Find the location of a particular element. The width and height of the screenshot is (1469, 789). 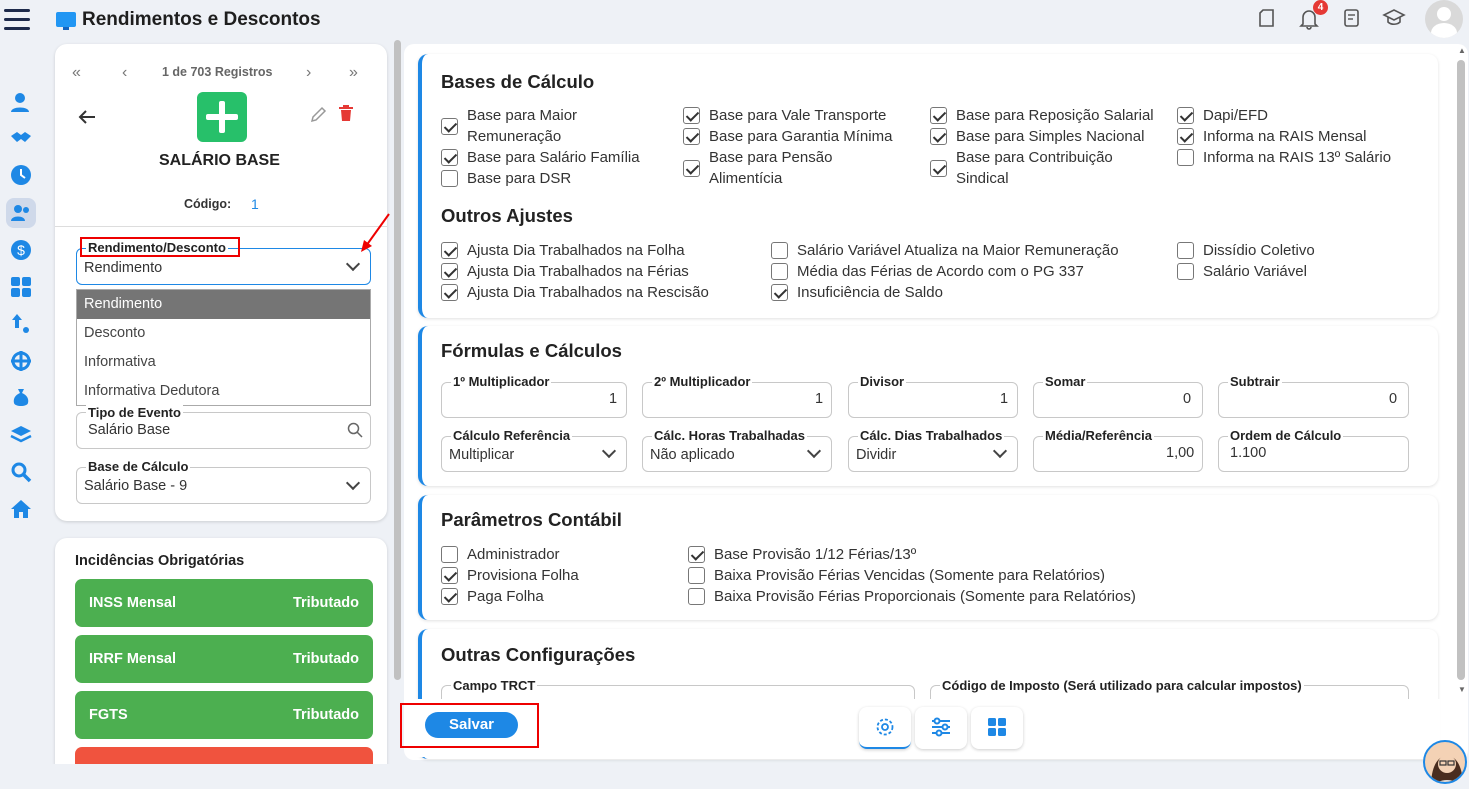

checkbox-label: Informa na RAIS Mensal is located at coordinates (1285, 136).